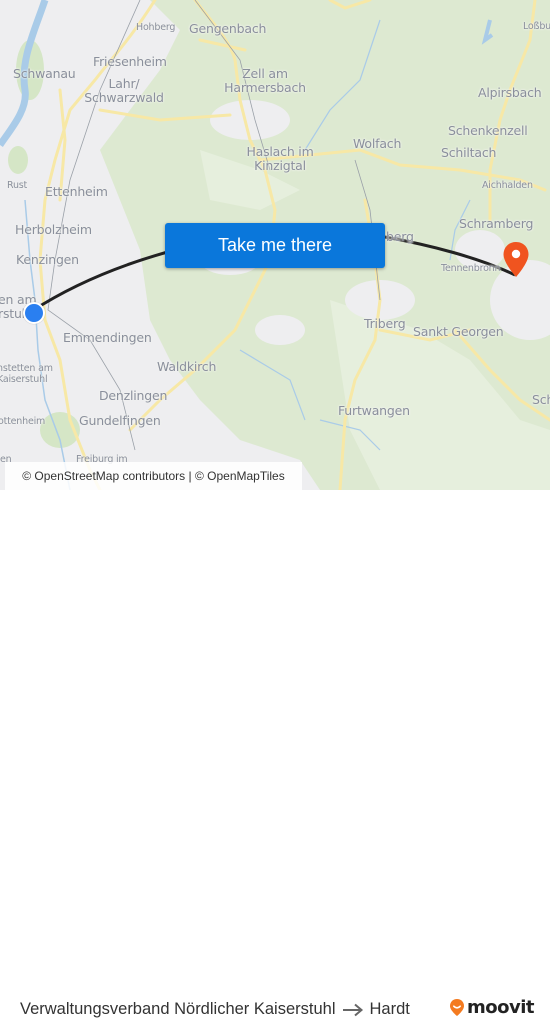  Describe the element at coordinates (400, 236) in the screenshot. I see `map-label-berg-partial: berg` at that location.